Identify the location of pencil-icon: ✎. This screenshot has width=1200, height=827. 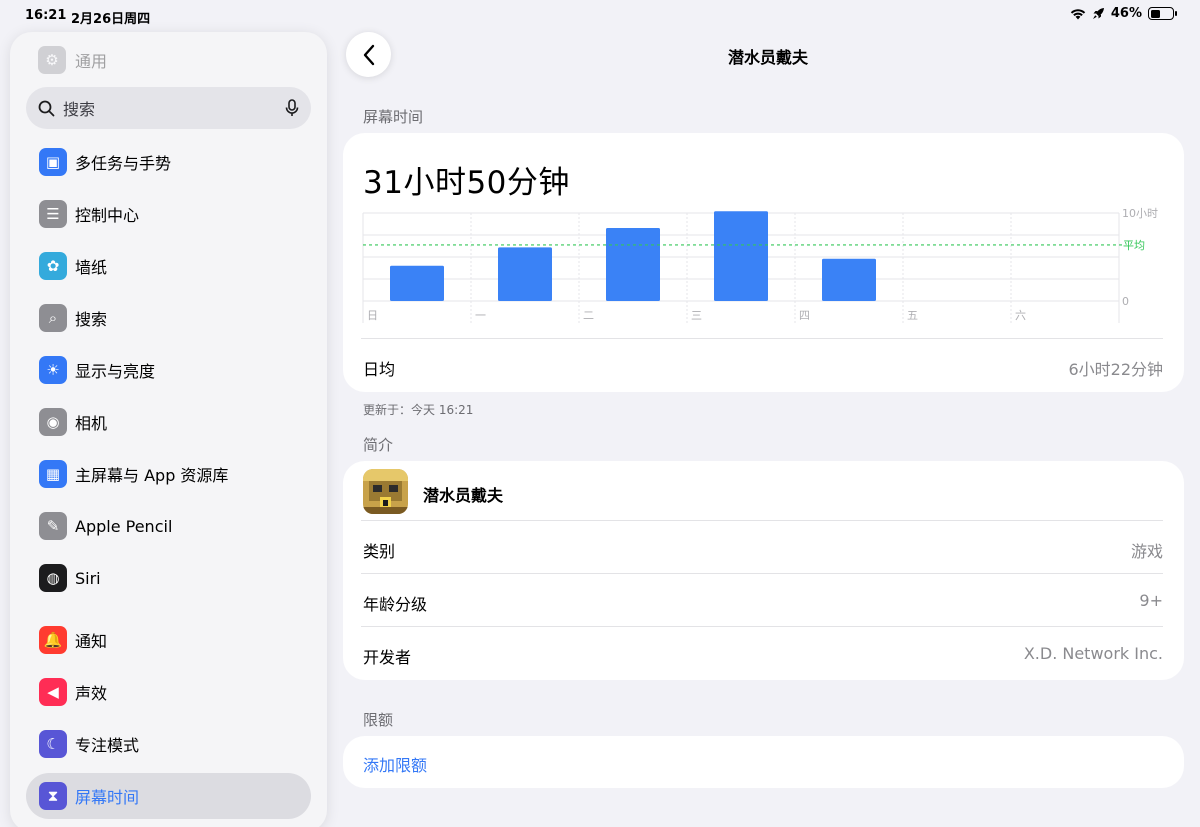
(53, 526).